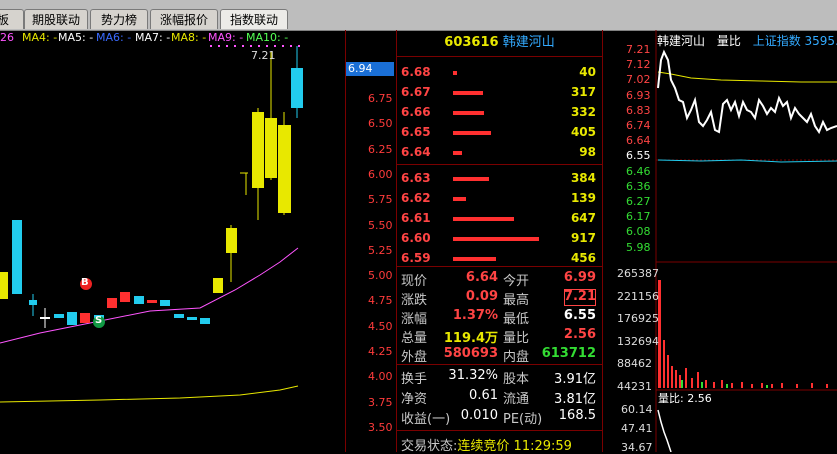  What do you see at coordinates (370, 69) in the screenshot?
I see `current-price-tag: 6.94` at bounding box center [370, 69].